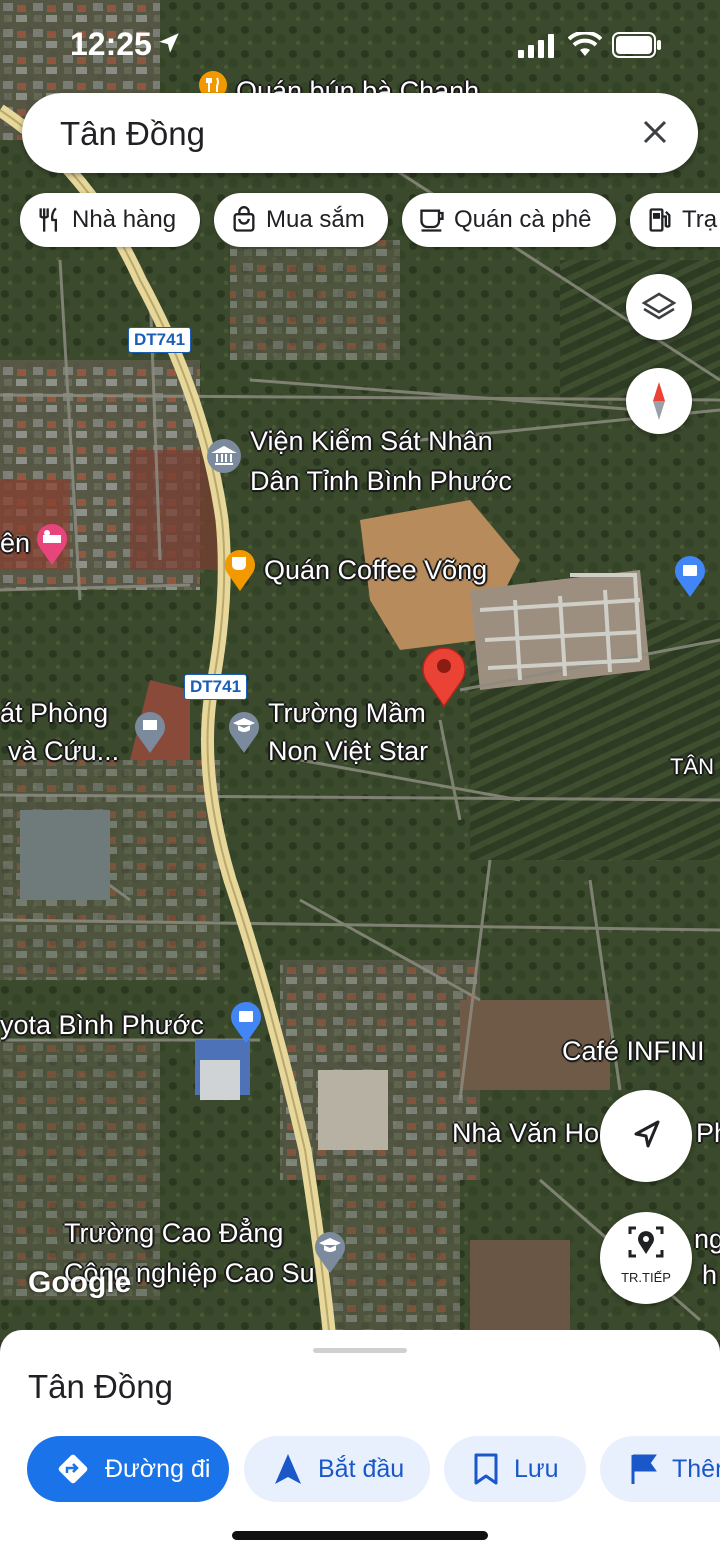 The width and height of the screenshot is (720, 1557). What do you see at coordinates (644, 1469) in the screenshot?
I see `flag-icon` at bounding box center [644, 1469].